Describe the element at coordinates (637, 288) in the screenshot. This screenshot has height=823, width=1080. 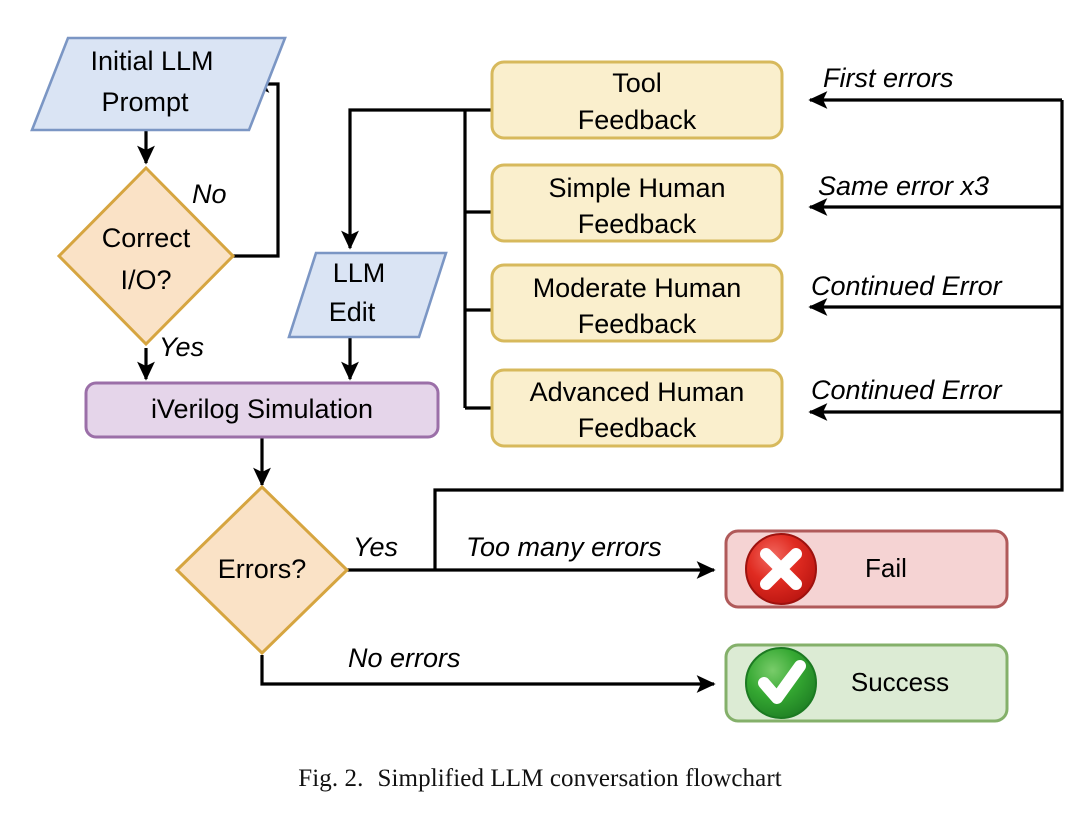
I see `feedback-moderate-label-line1: Moderate Human` at that location.